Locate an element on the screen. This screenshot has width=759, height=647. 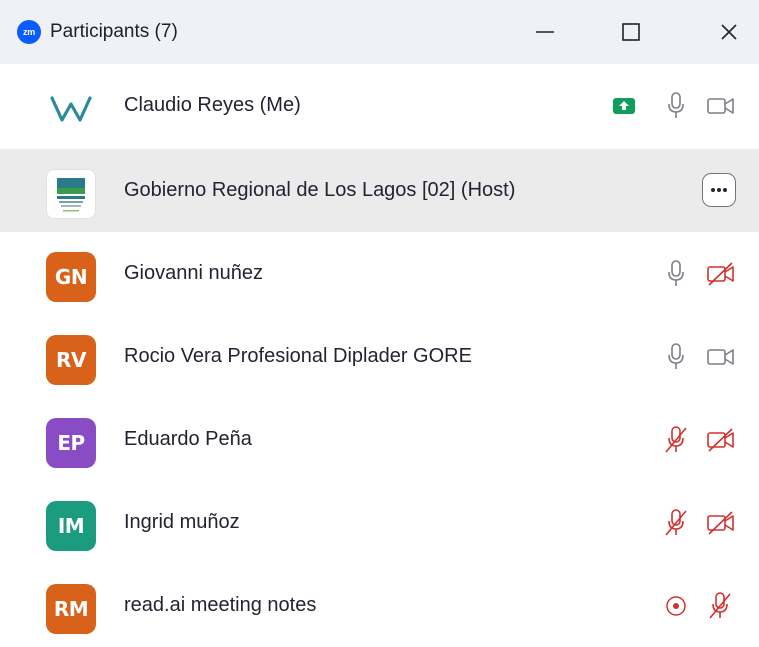
gobierno-logo-icon is located at coordinates (71, 195).